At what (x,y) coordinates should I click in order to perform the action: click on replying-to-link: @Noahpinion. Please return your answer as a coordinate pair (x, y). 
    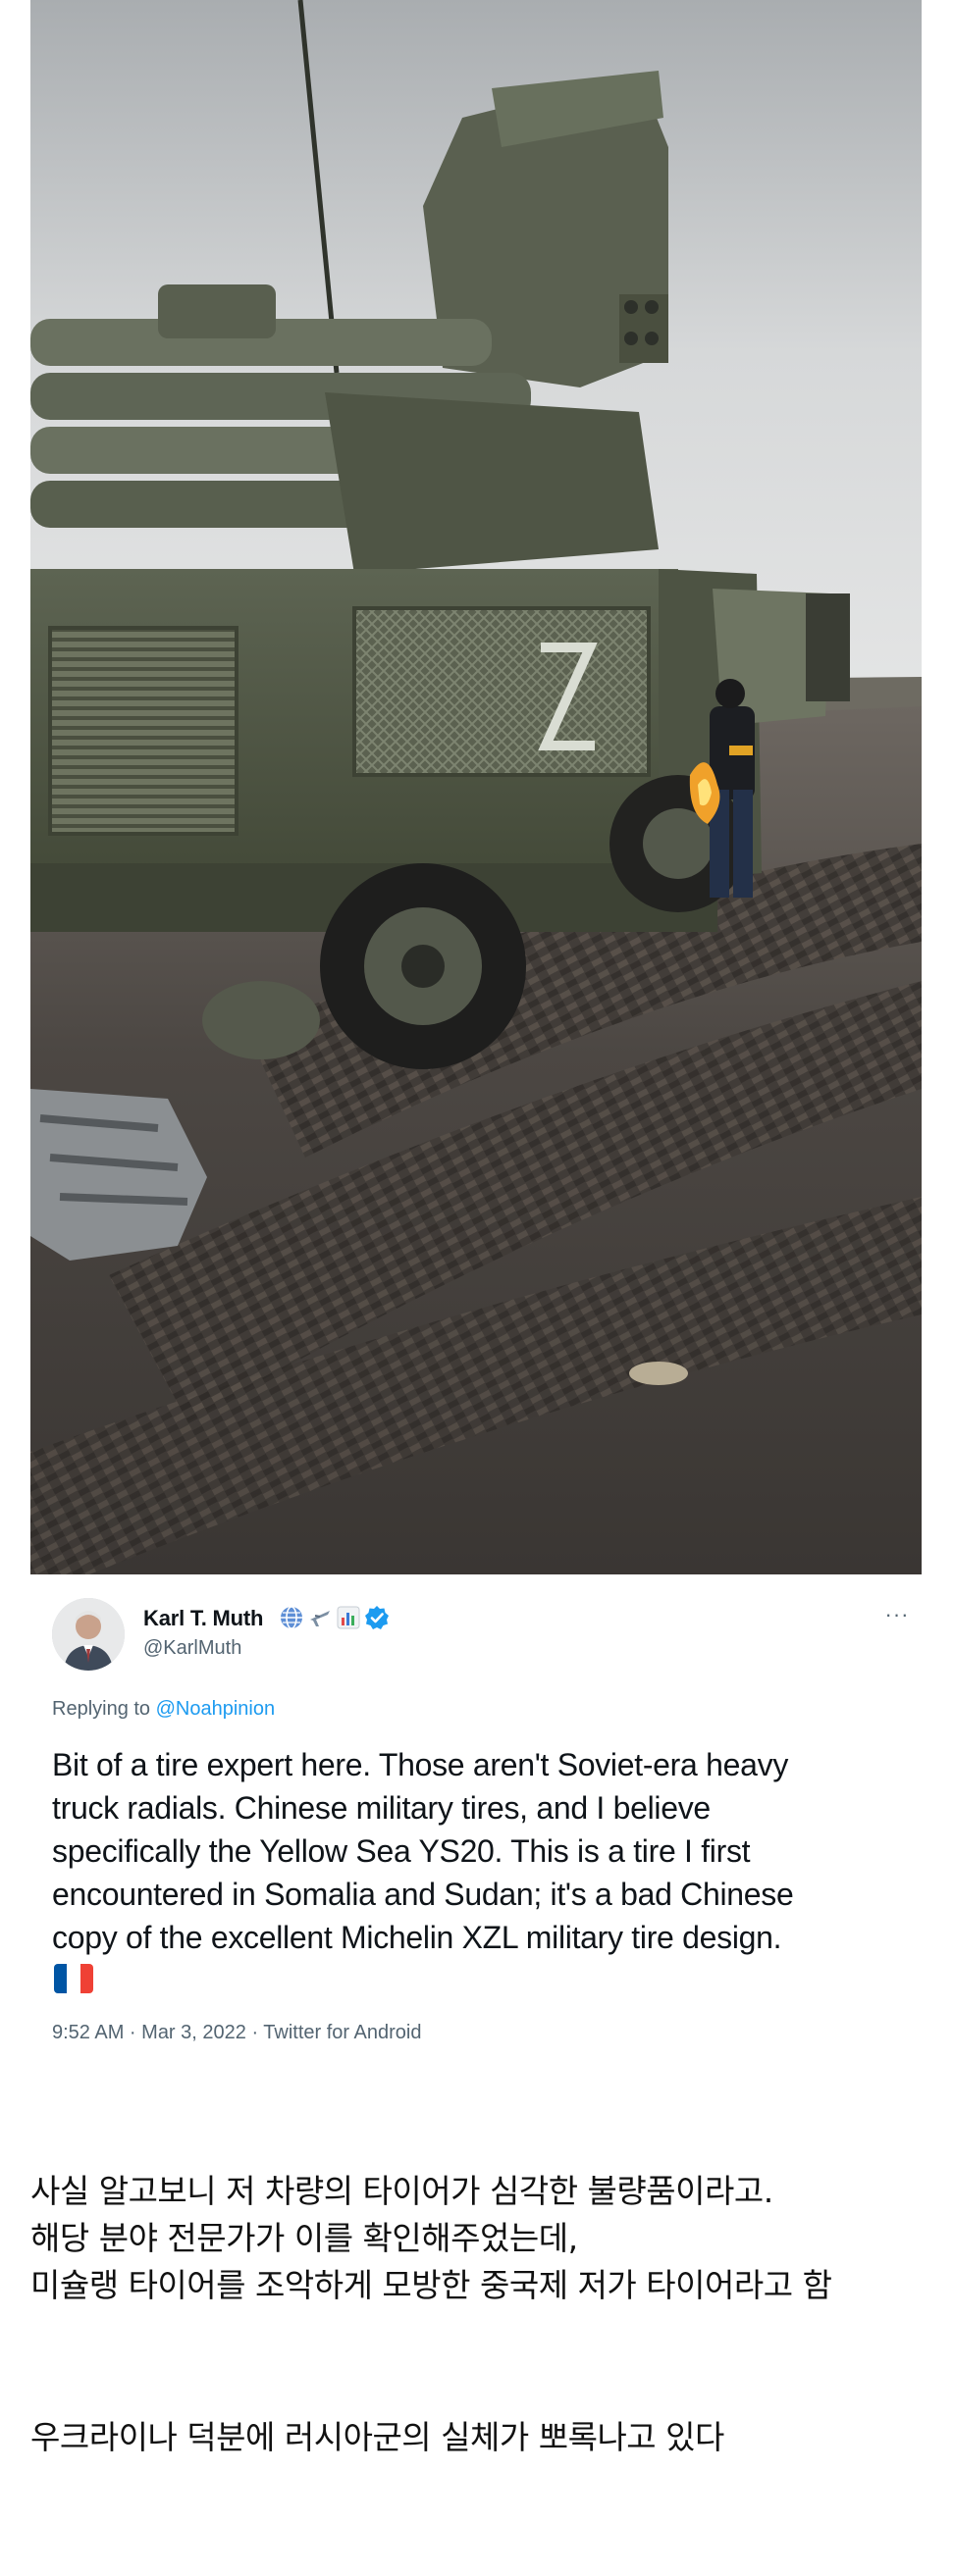
    Looking at the image, I should click on (216, 1709).